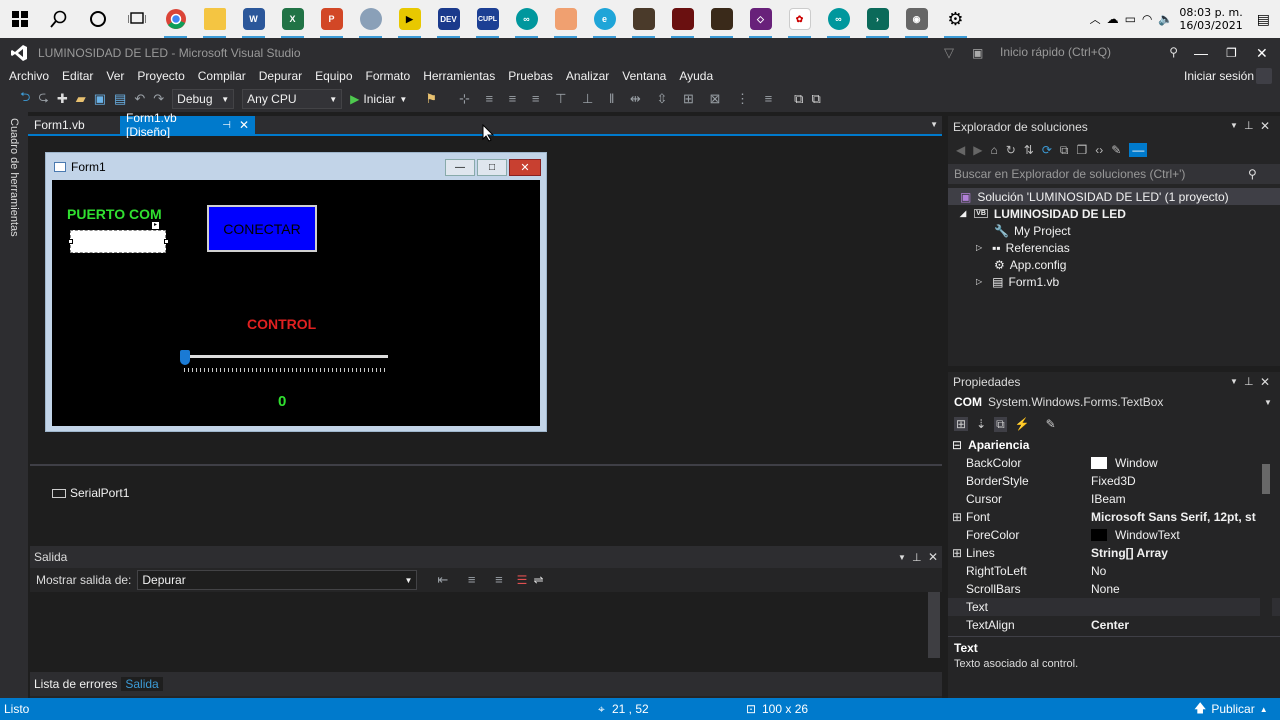 The image size is (1280, 720). I want to click on cloud-icon: ☁, so click(1113, 19).